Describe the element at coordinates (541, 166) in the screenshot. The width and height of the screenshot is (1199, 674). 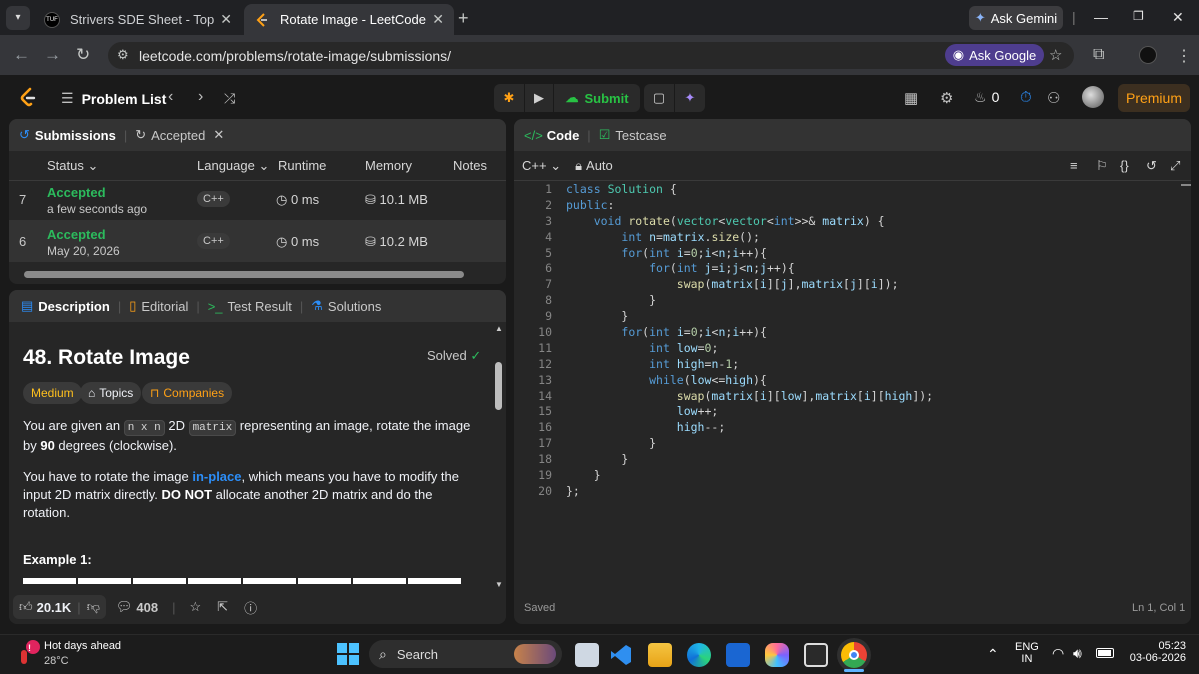
I see `language-select: C++ ⌄` at that location.